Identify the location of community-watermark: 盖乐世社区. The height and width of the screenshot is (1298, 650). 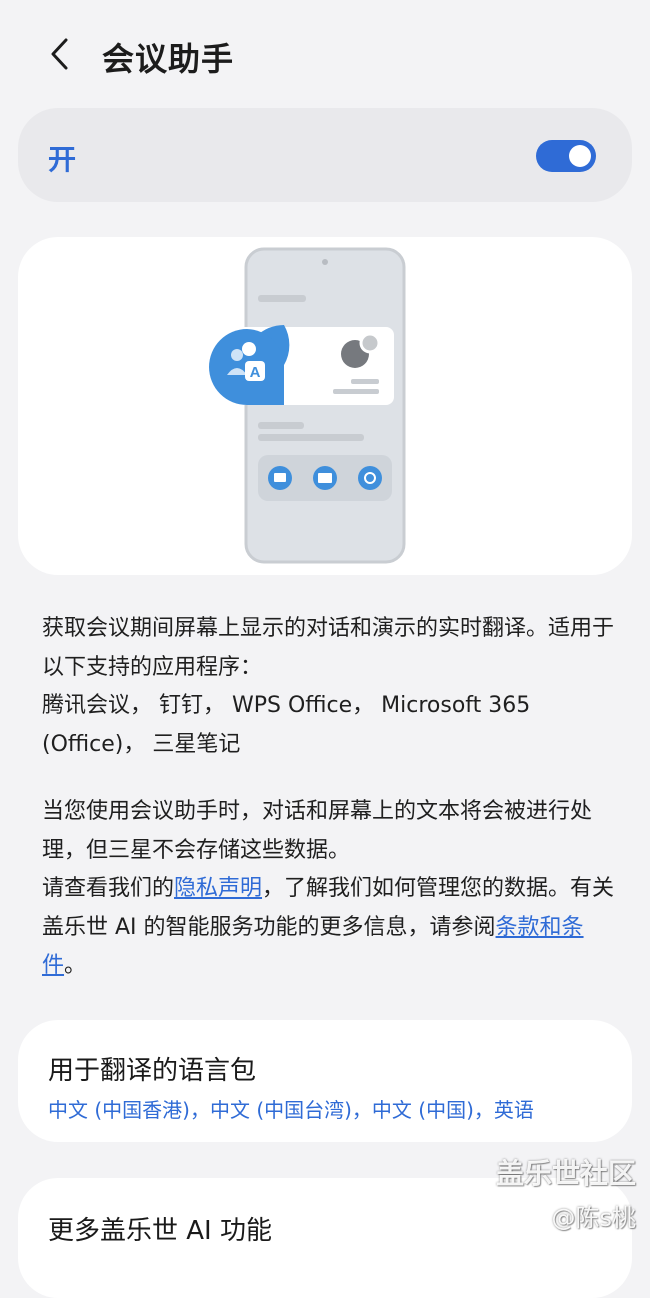
(565, 1173).